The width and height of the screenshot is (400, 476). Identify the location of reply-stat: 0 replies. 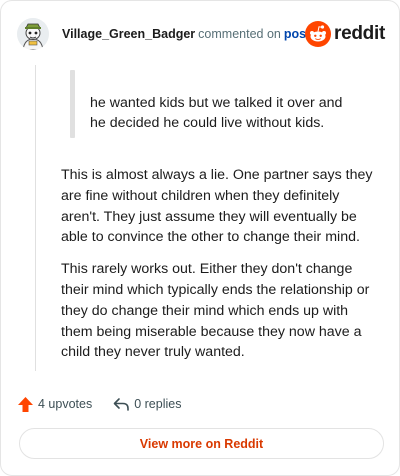
(146, 404).